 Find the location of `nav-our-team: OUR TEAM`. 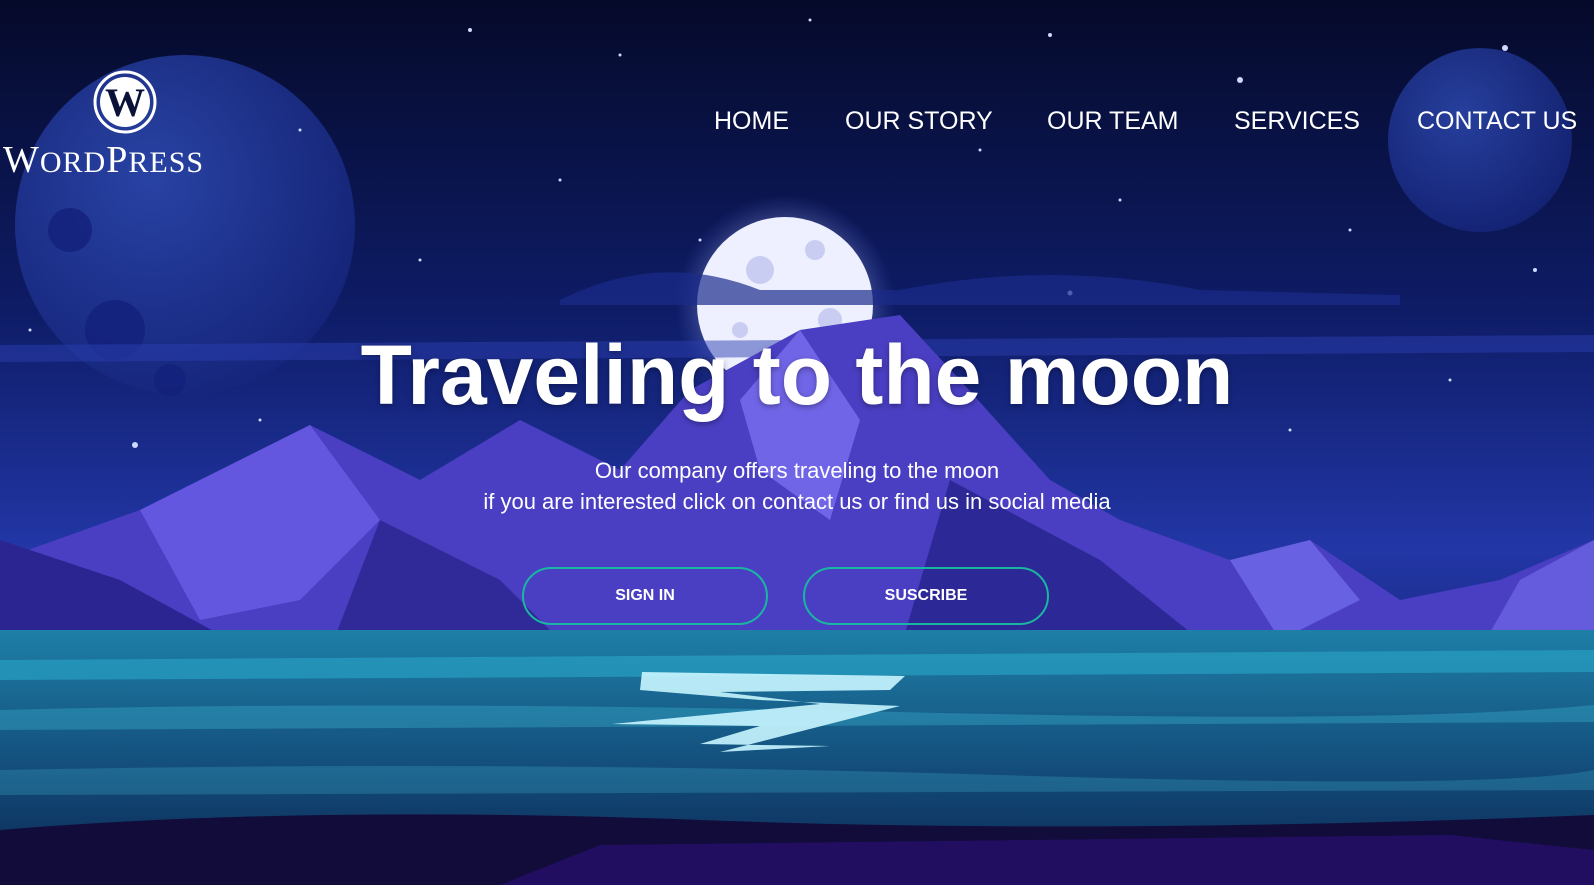

nav-our-team: OUR TEAM is located at coordinates (1113, 121).